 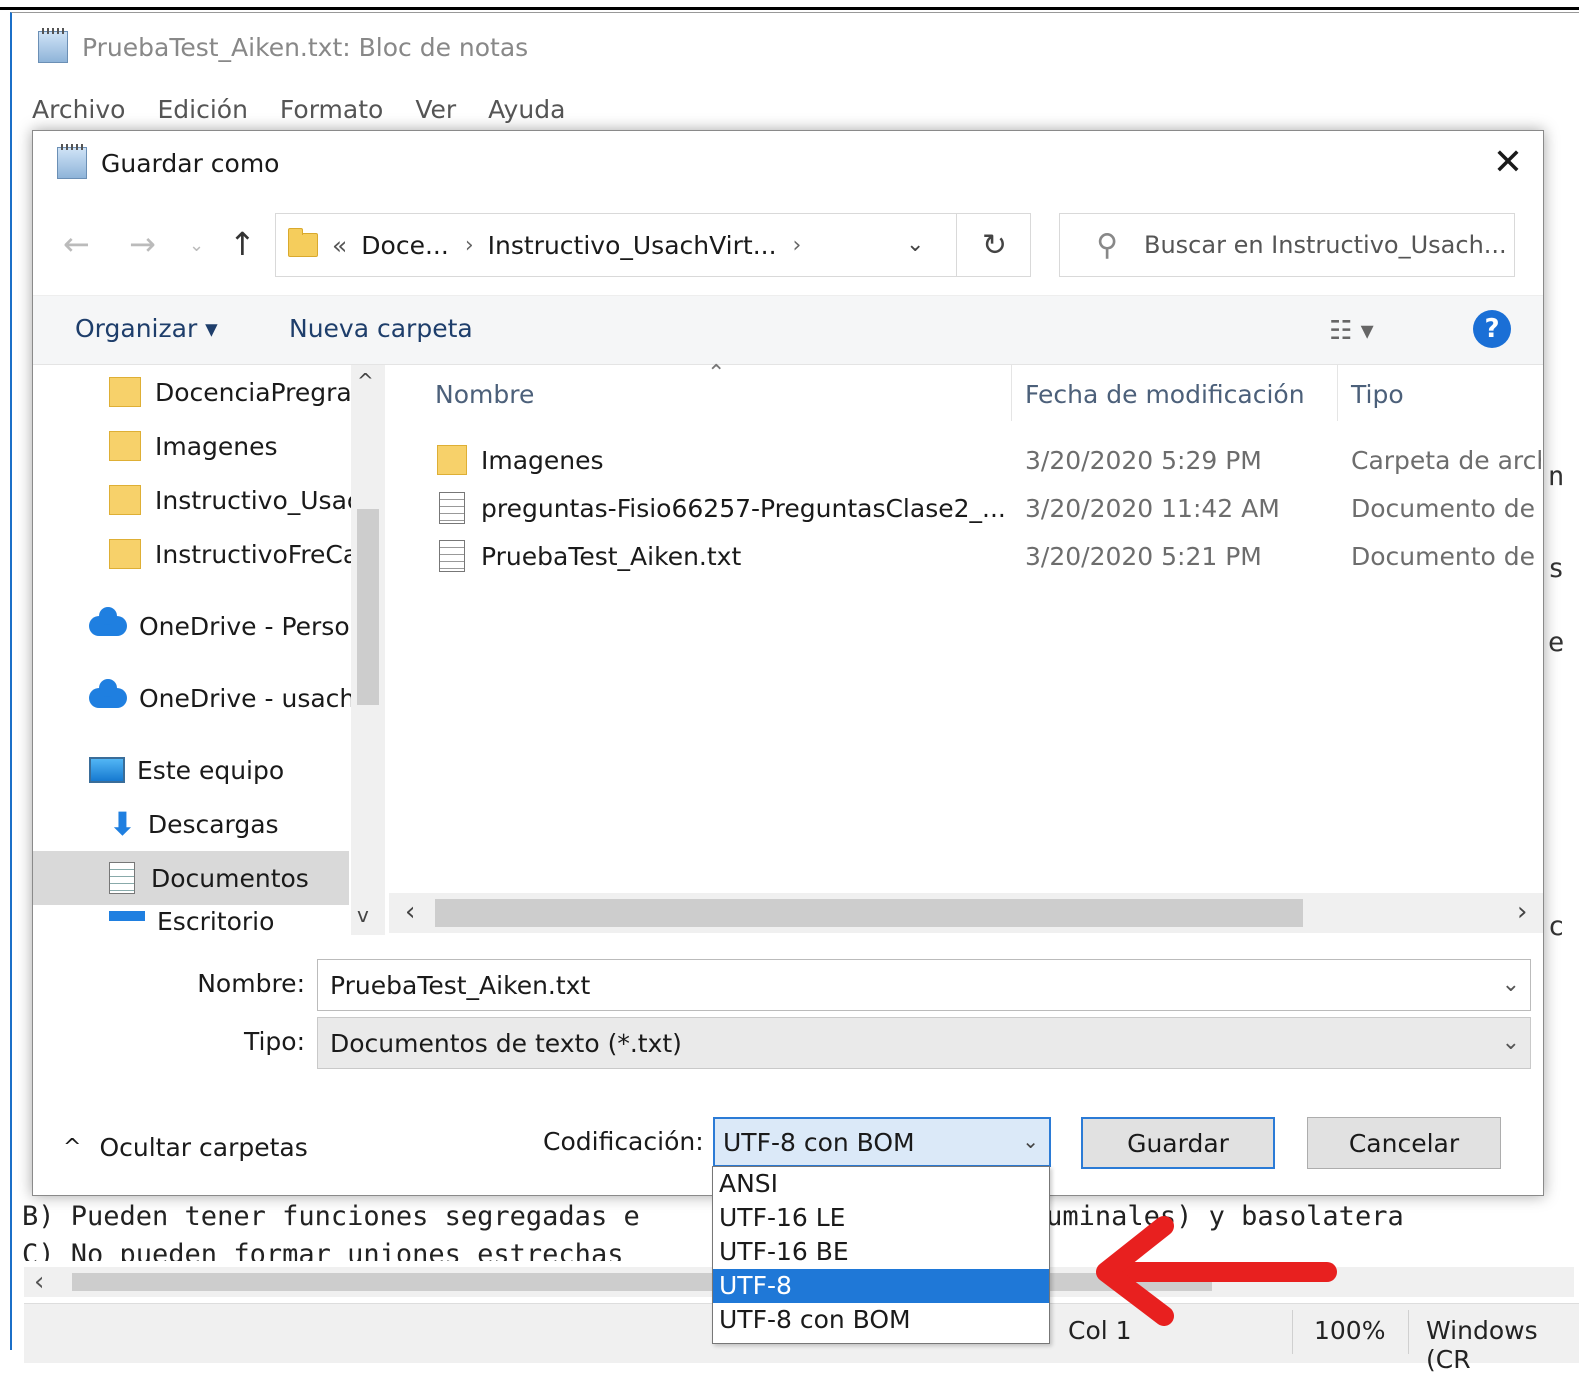 I want to click on chevron-up-icon: ^, so click(x=72, y=1147).